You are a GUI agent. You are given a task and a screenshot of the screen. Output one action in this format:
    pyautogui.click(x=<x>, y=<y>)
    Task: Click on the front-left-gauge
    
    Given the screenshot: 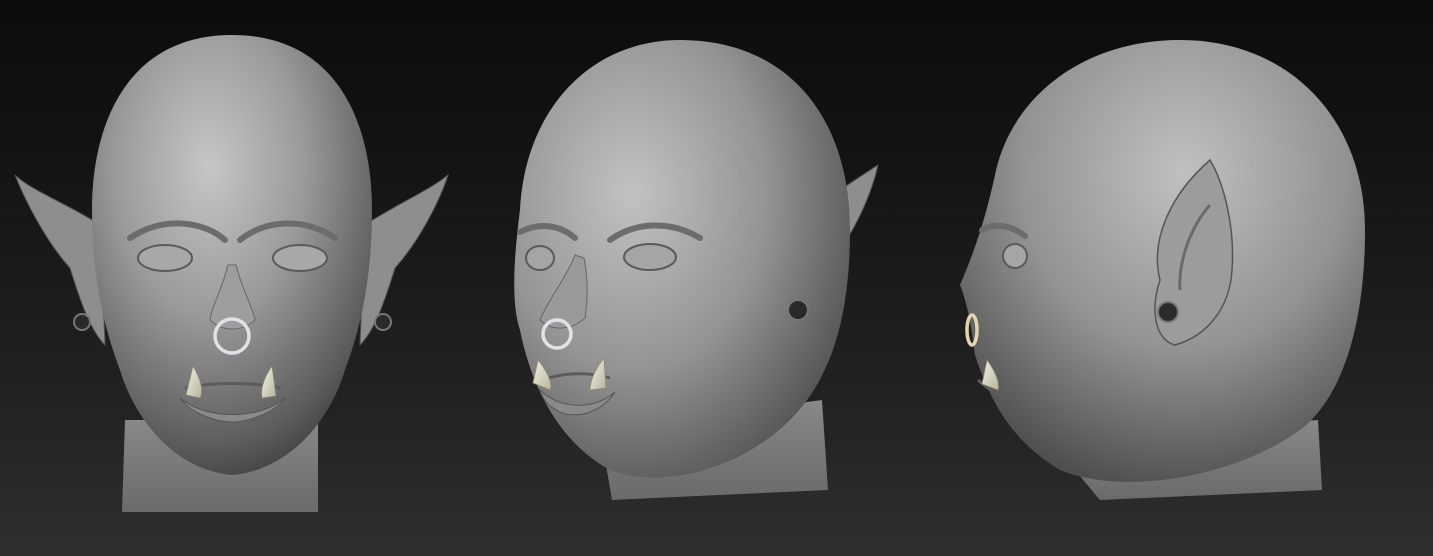 What is the action you would take?
    pyautogui.click(x=82, y=322)
    